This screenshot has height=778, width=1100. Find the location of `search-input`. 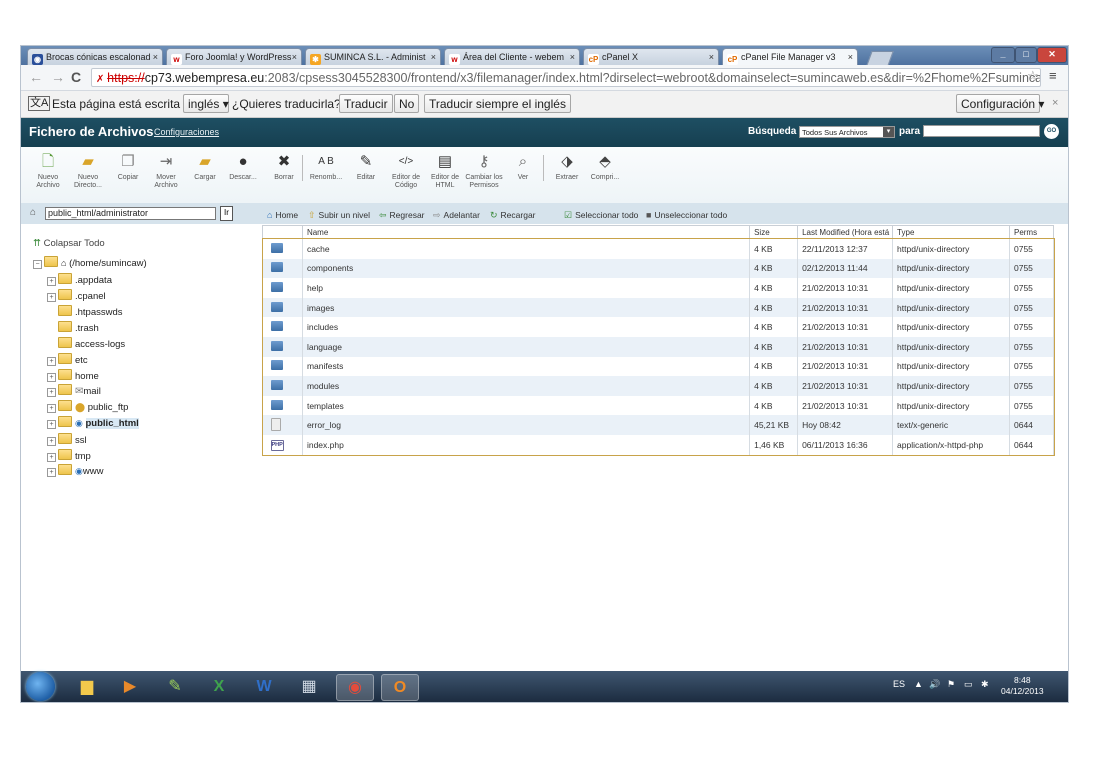

search-input is located at coordinates (981, 131).